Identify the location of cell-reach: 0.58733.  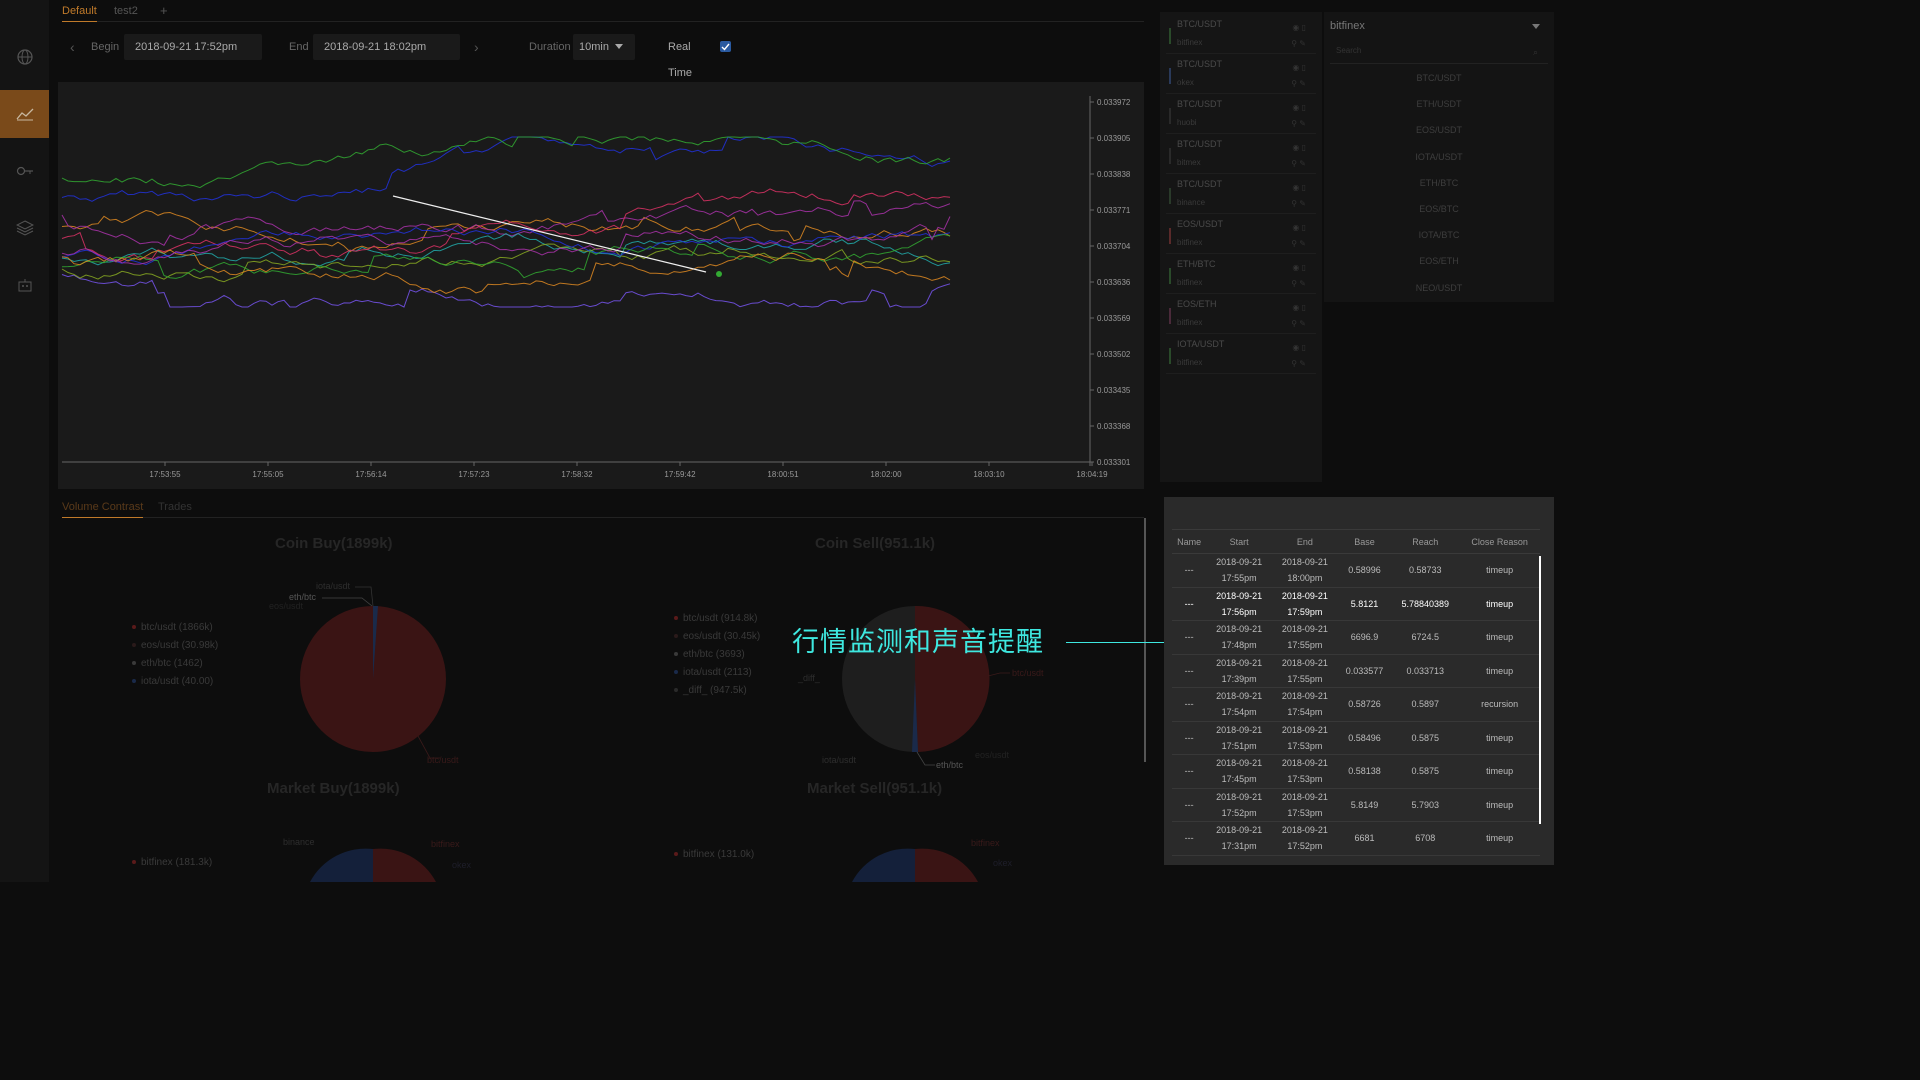
(1425, 570).